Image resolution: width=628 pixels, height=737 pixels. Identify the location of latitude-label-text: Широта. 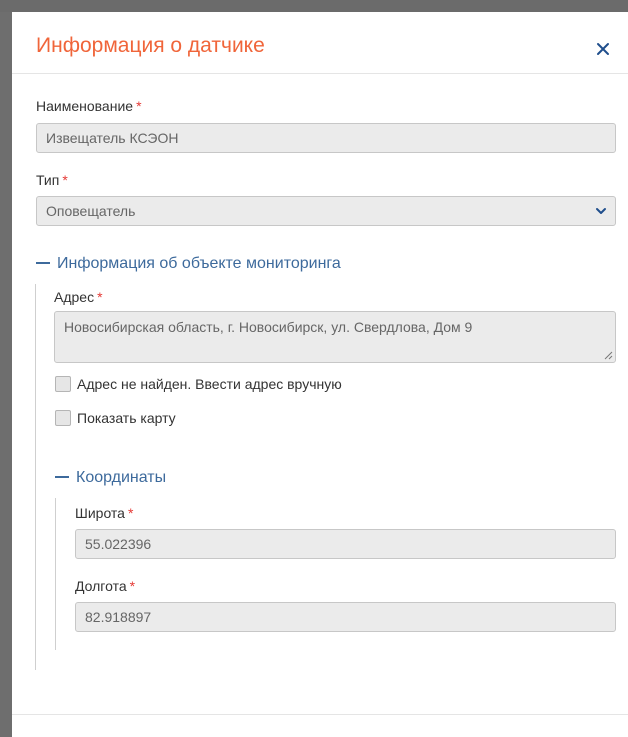
(100, 513).